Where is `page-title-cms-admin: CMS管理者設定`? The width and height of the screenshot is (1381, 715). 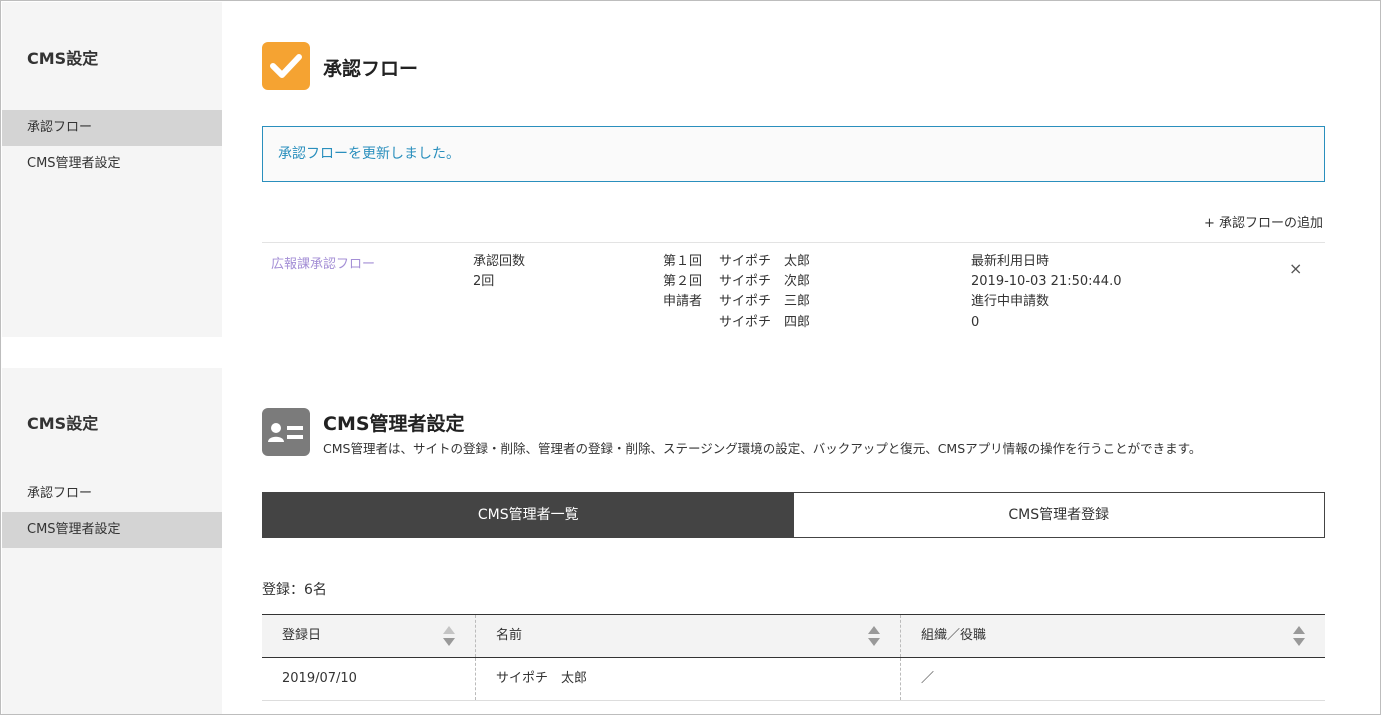
page-title-cms-admin: CMS管理者設定 is located at coordinates (394, 424).